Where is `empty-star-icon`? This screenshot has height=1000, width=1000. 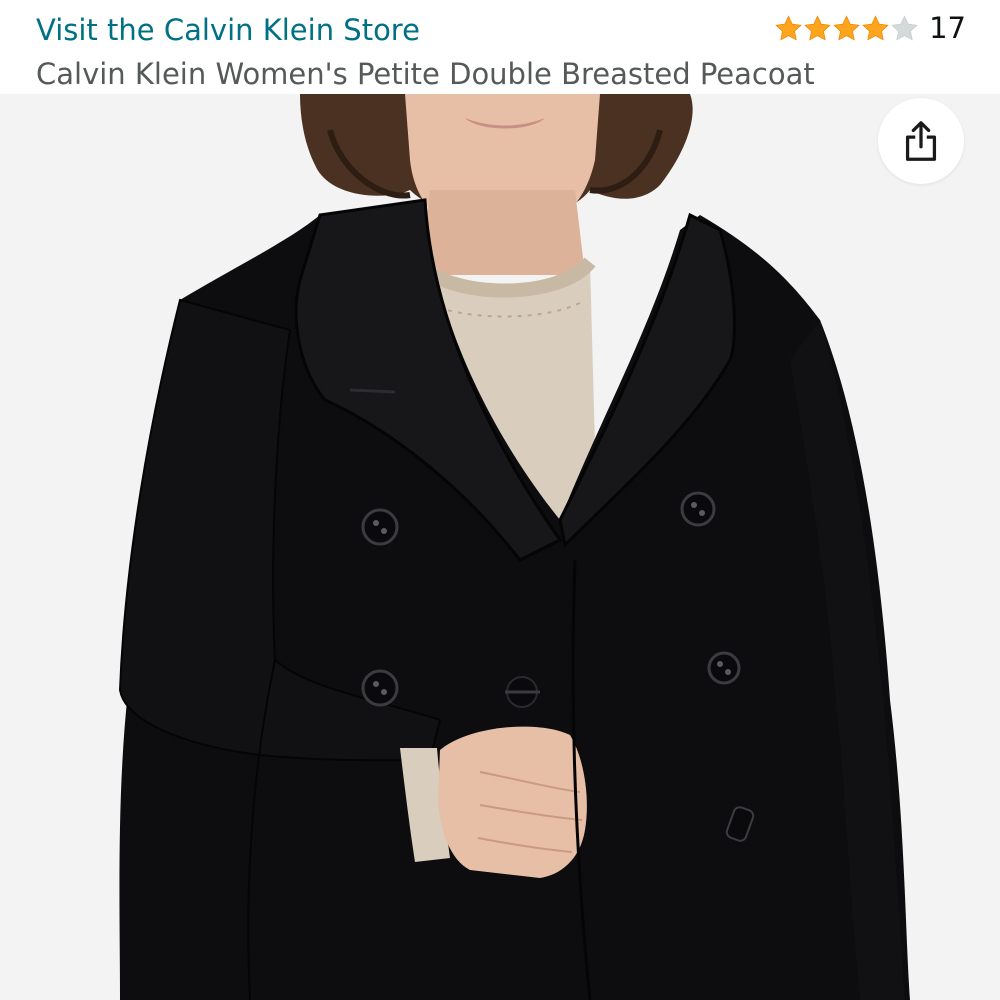 empty-star-icon is located at coordinates (904, 27).